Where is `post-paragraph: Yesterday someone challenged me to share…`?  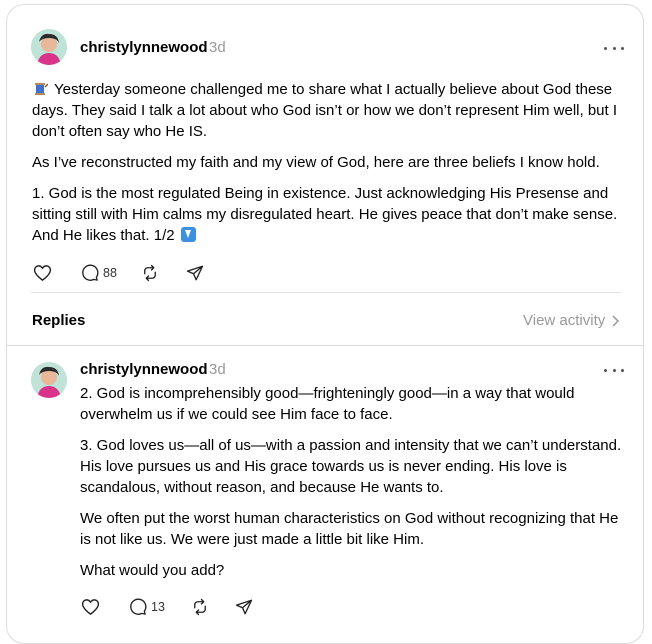
post-paragraph: Yesterday someone challenged me to share… is located at coordinates (325, 110).